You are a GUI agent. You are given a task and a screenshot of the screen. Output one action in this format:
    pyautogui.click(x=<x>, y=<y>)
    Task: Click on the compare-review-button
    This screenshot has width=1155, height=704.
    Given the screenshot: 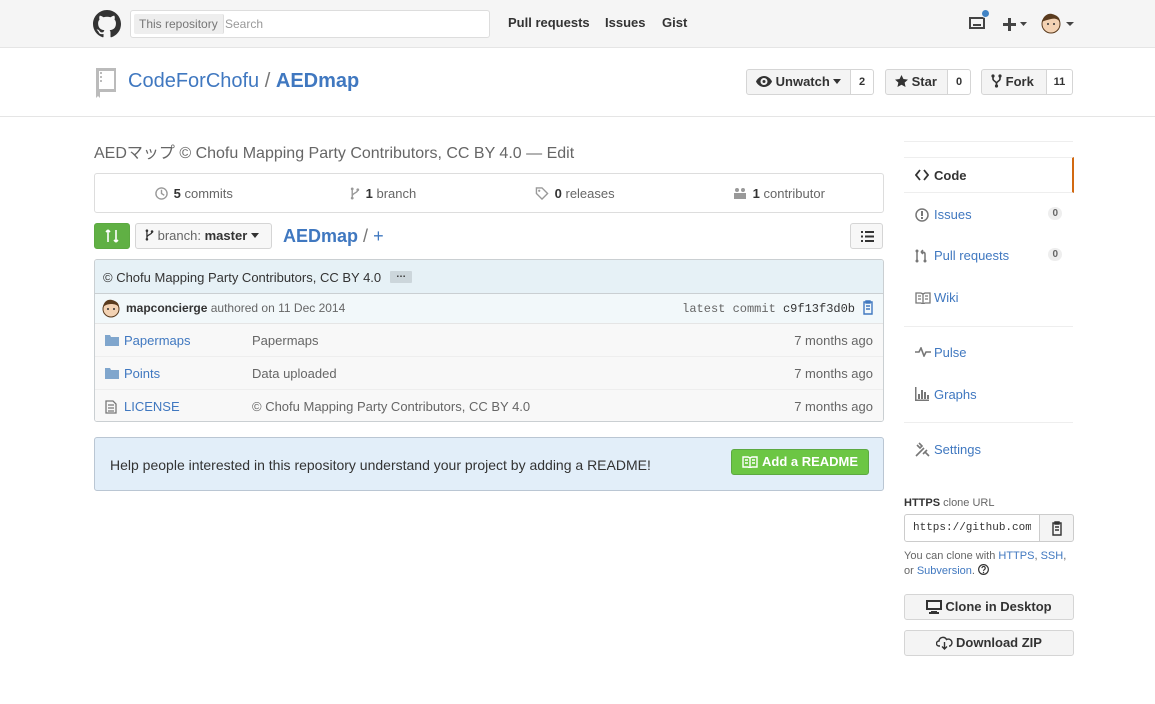 What is the action you would take?
    pyautogui.click(x=112, y=236)
    